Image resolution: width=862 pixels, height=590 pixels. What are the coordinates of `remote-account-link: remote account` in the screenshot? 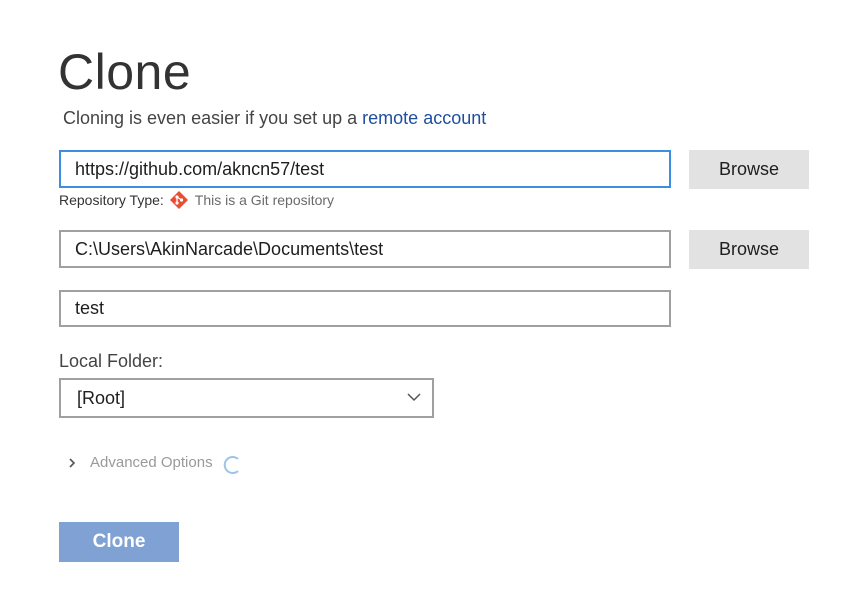 It's located at (424, 118).